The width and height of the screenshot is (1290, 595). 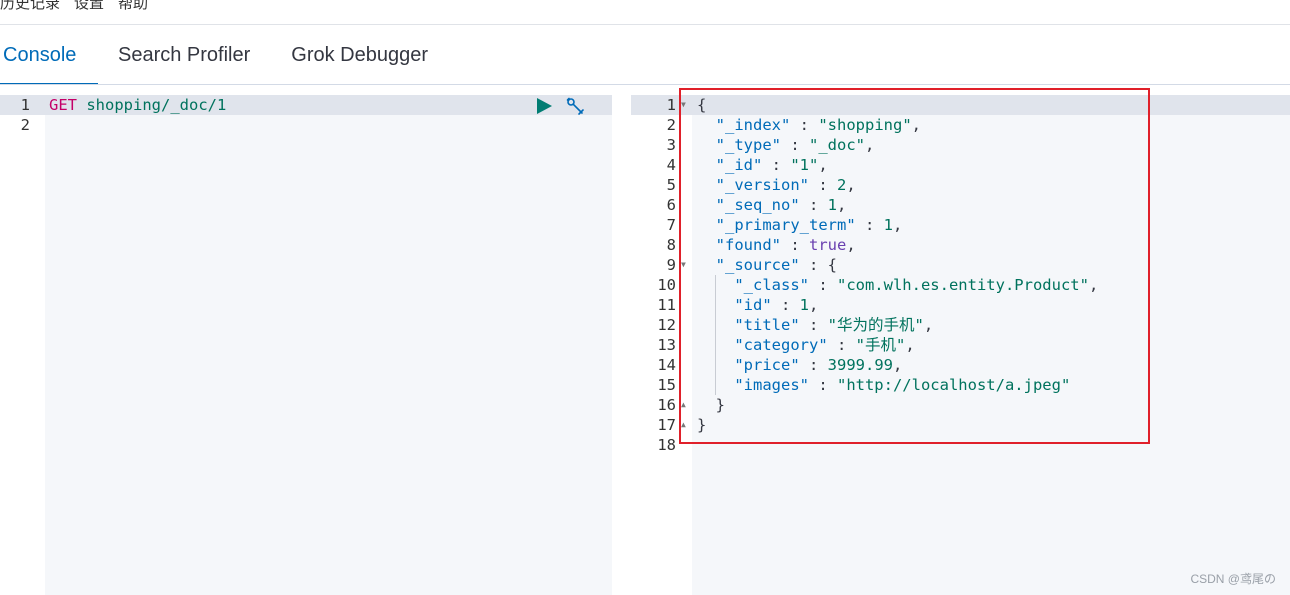 I want to click on line-number: 4, so click(x=671, y=165).